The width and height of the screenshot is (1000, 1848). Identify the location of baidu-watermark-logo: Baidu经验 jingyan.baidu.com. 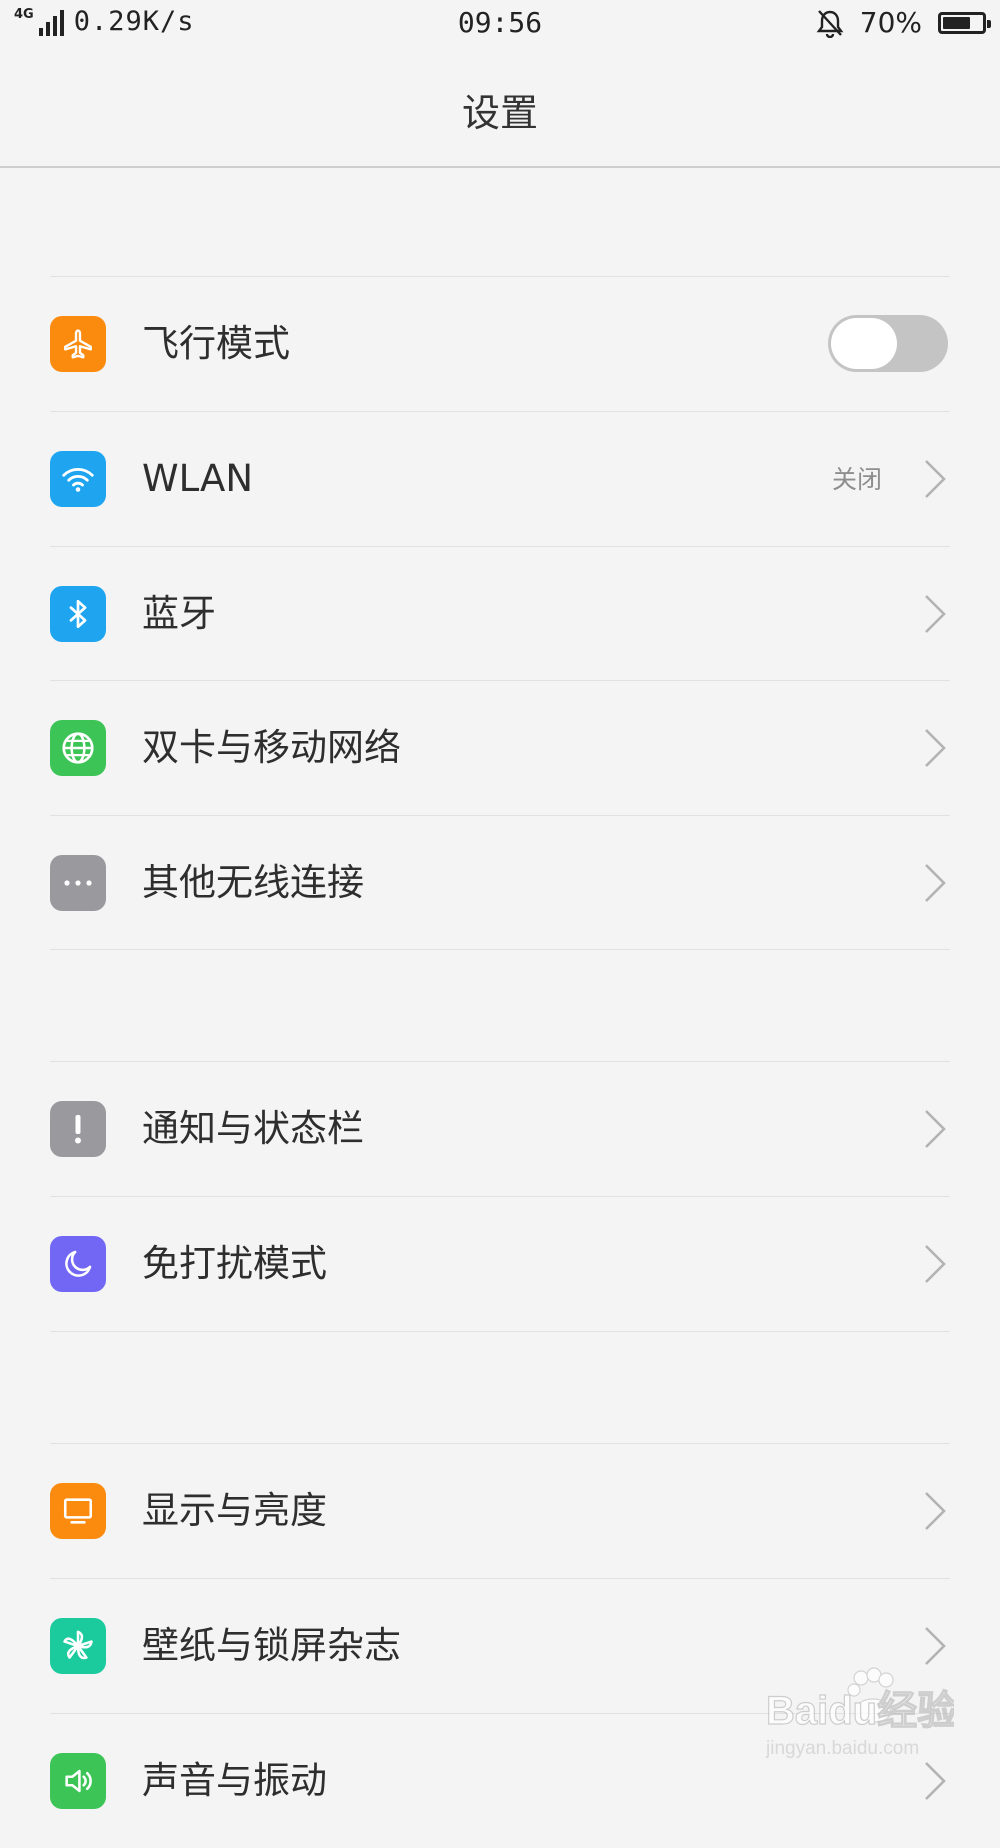
(859, 1713).